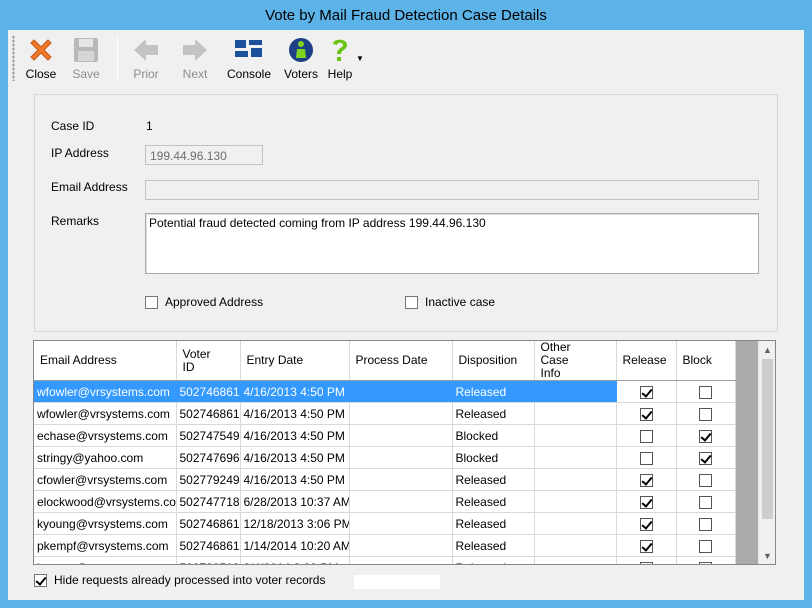 The width and height of the screenshot is (812, 608). What do you see at coordinates (249, 57) in the screenshot?
I see `console-button: Console` at bounding box center [249, 57].